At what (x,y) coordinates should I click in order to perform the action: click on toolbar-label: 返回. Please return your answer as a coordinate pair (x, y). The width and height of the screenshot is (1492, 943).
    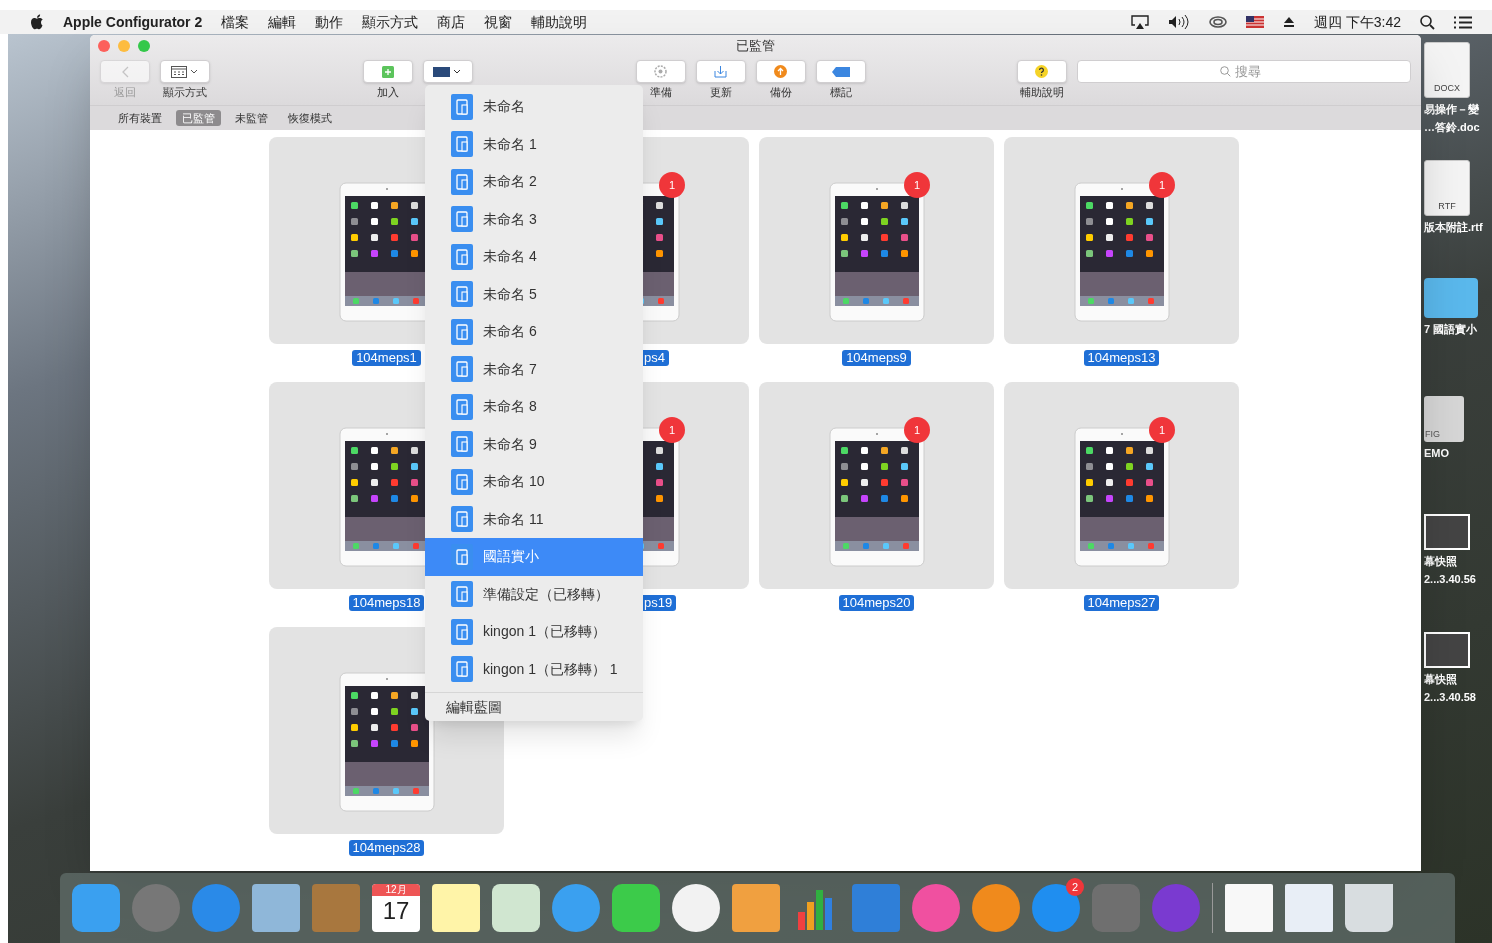
    Looking at the image, I should click on (125, 92).